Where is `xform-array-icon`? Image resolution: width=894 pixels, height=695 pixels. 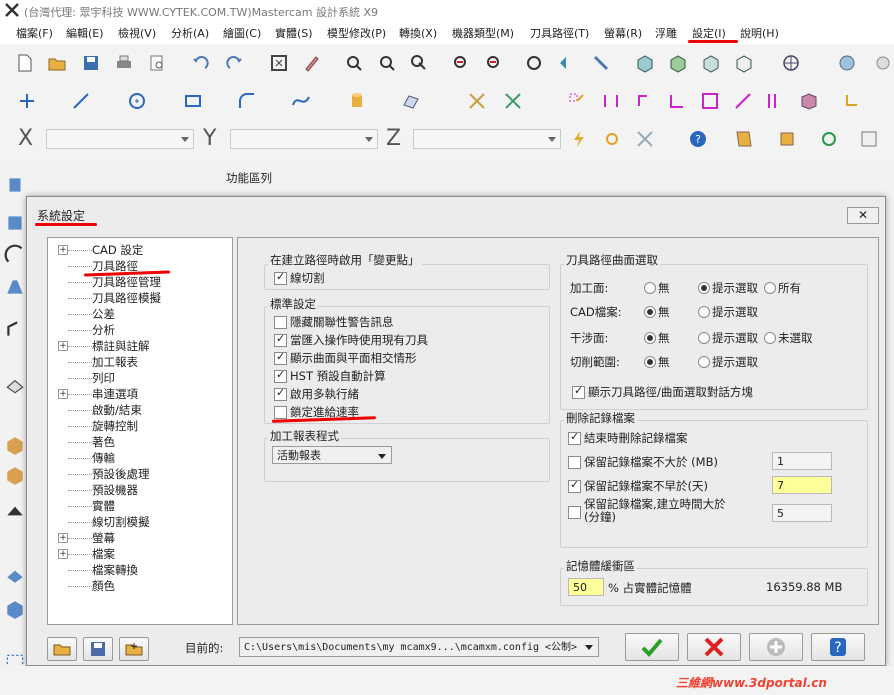
xform-array-icon is located at coordinates (775, 101).